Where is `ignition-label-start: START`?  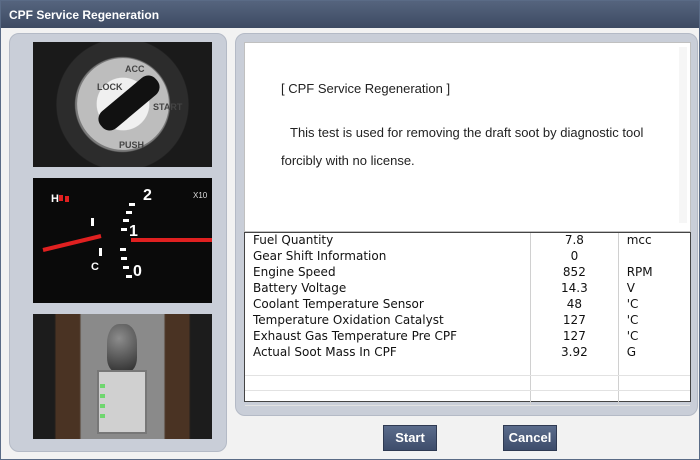 ignition-label-start: START is located at coordinates (168, 107).